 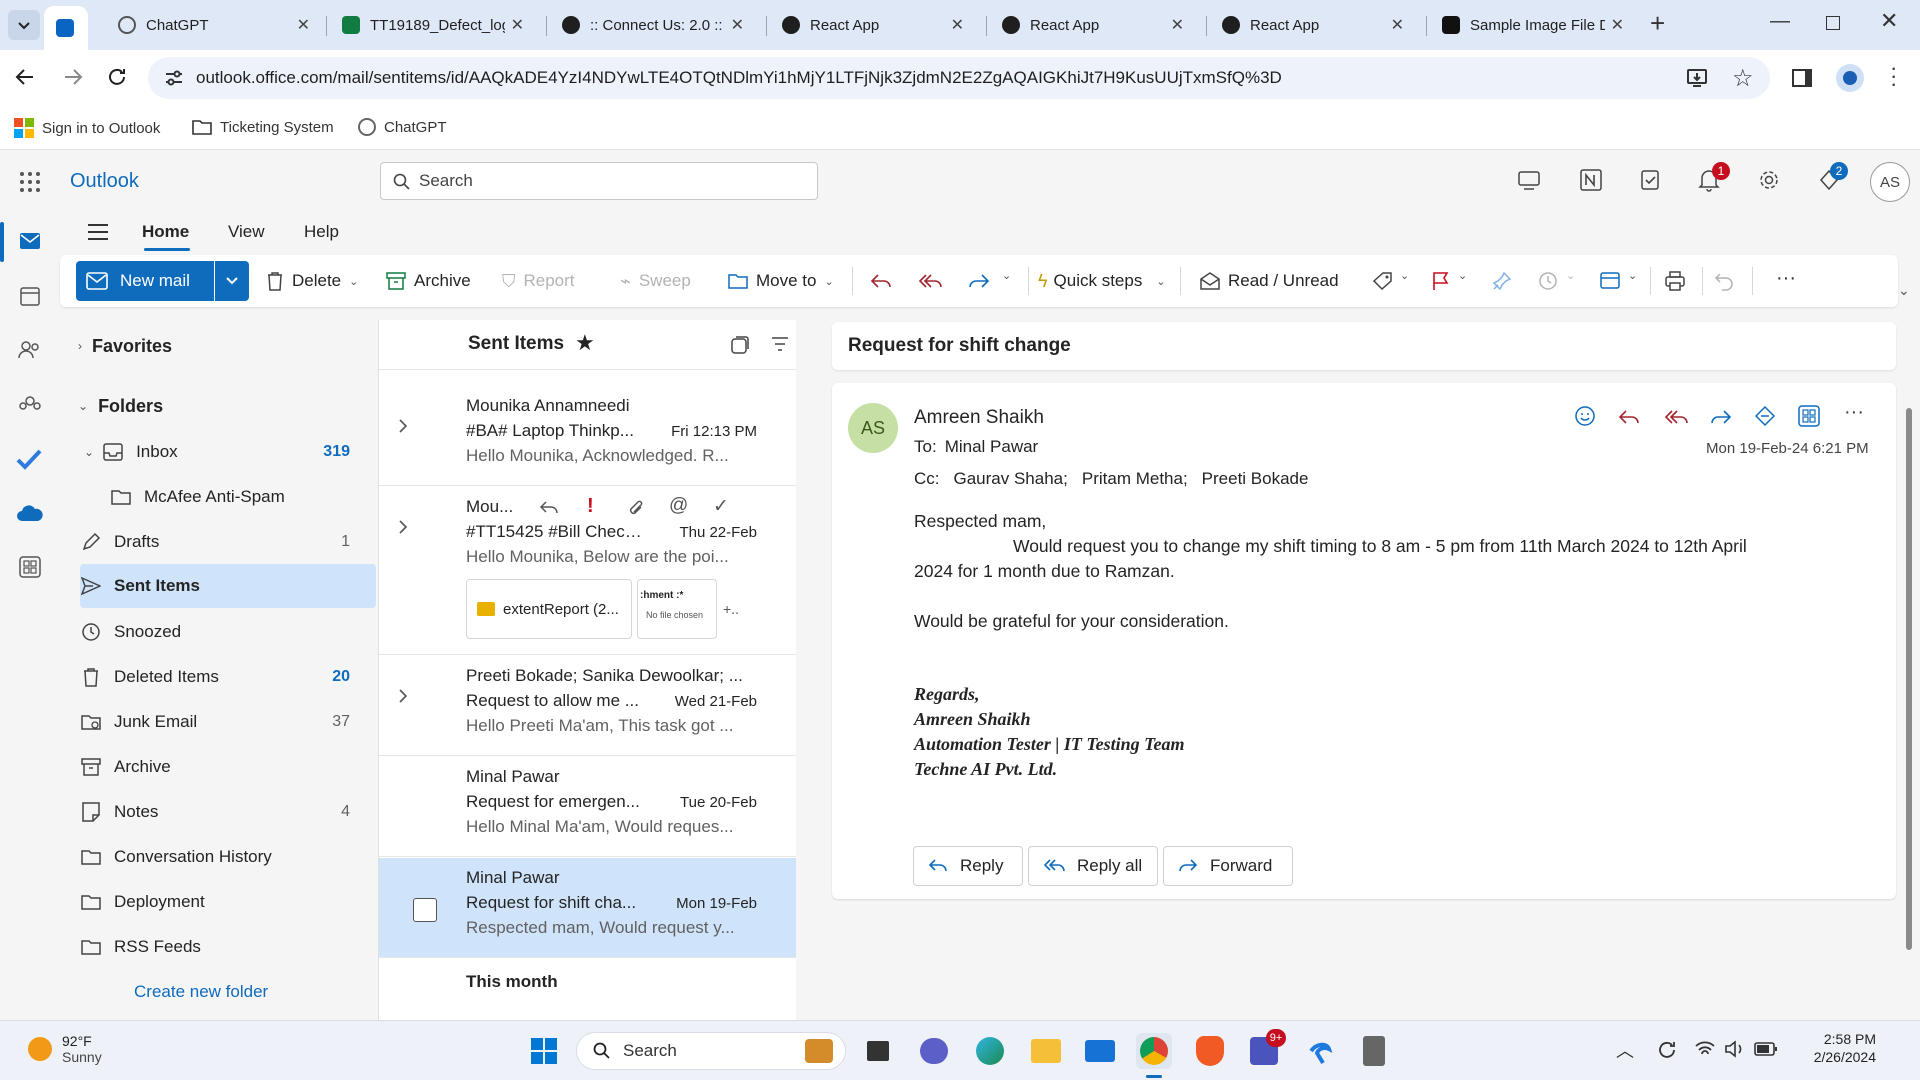 What do you see at coordinates (228, 857) in the screenshot?
I see `folder-conversation-history: Conversation History` at bounding box center [228, 857].